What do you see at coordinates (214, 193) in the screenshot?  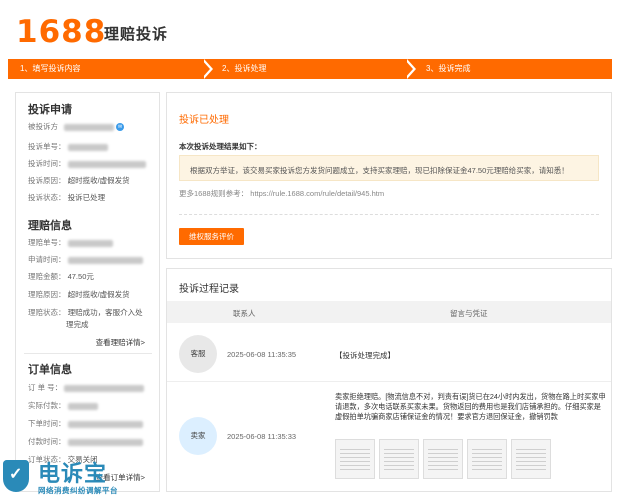 I see `rule-label: 更多1688规则参考：` at bounding box center [214, 193].